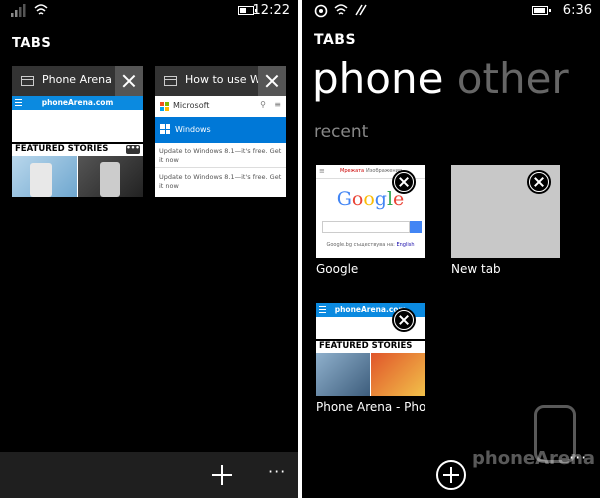 The width and height of the screenshot is (600, 498). Describe the element at coordinates (405, 245) in the screenshot. I see `google-footer-link: English` at that location.